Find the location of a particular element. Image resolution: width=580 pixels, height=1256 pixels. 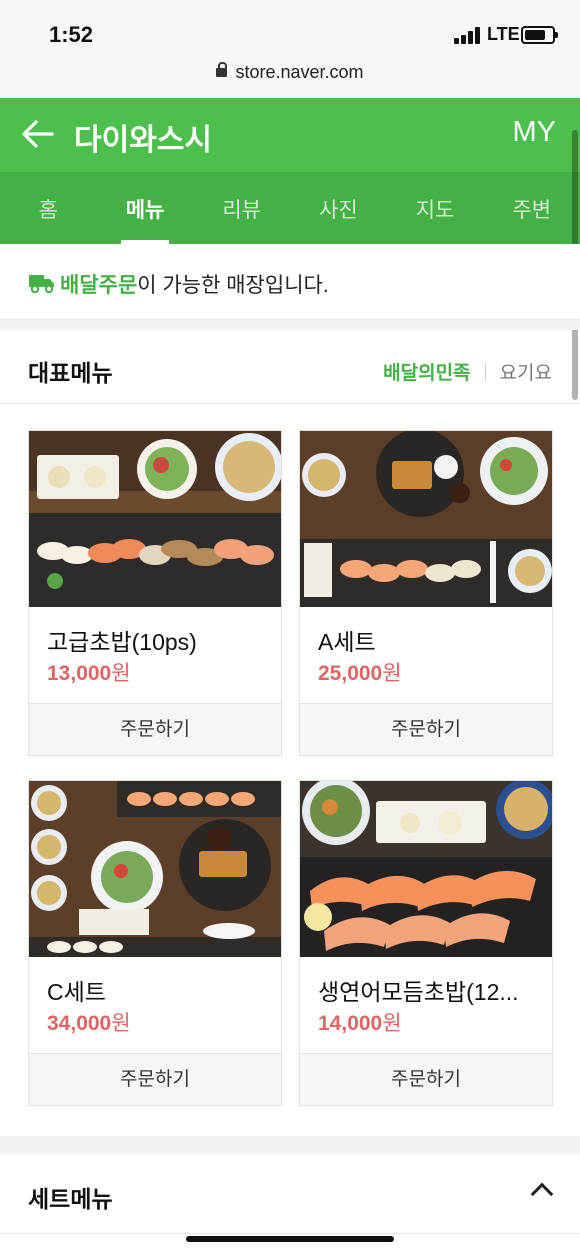

url-text: store.naver.com is located at coordinates (299, 72).